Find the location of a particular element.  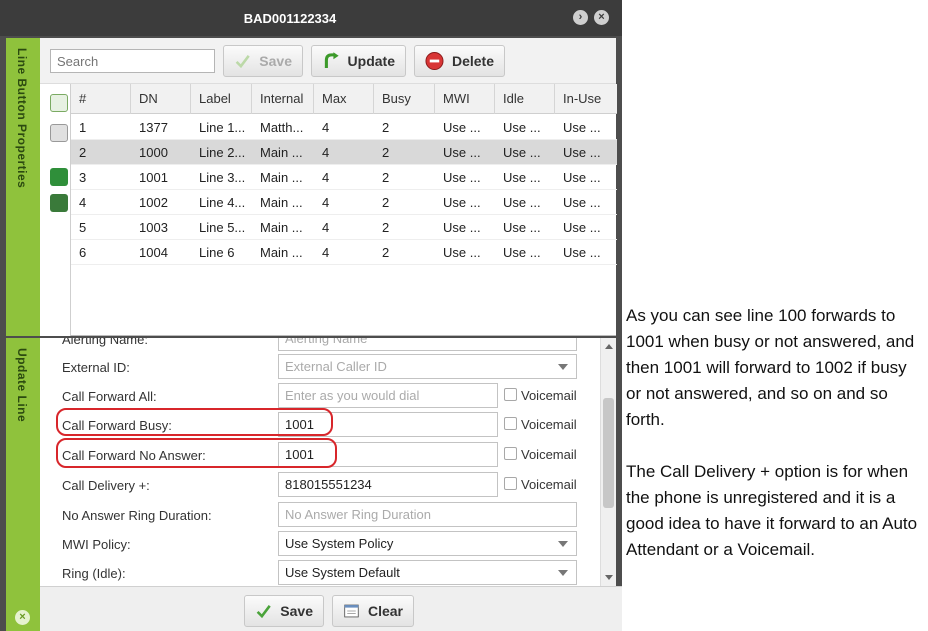

tab-label: Line Button Properties is located at coordinates (22, 118).